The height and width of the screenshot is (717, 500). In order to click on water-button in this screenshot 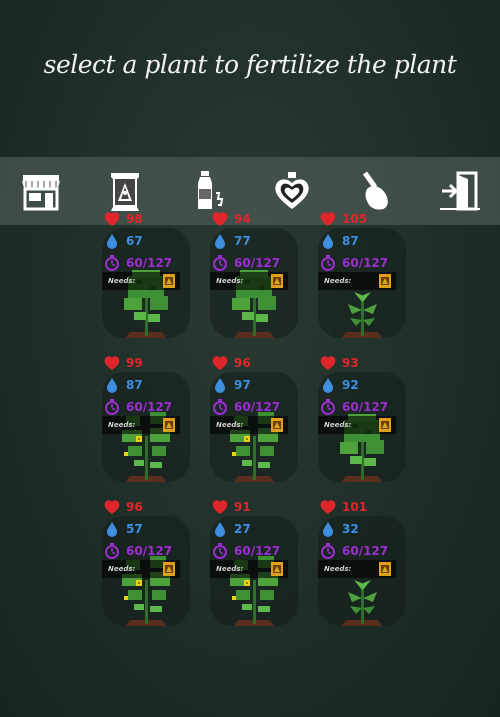, I will do `click(207, 191)`.